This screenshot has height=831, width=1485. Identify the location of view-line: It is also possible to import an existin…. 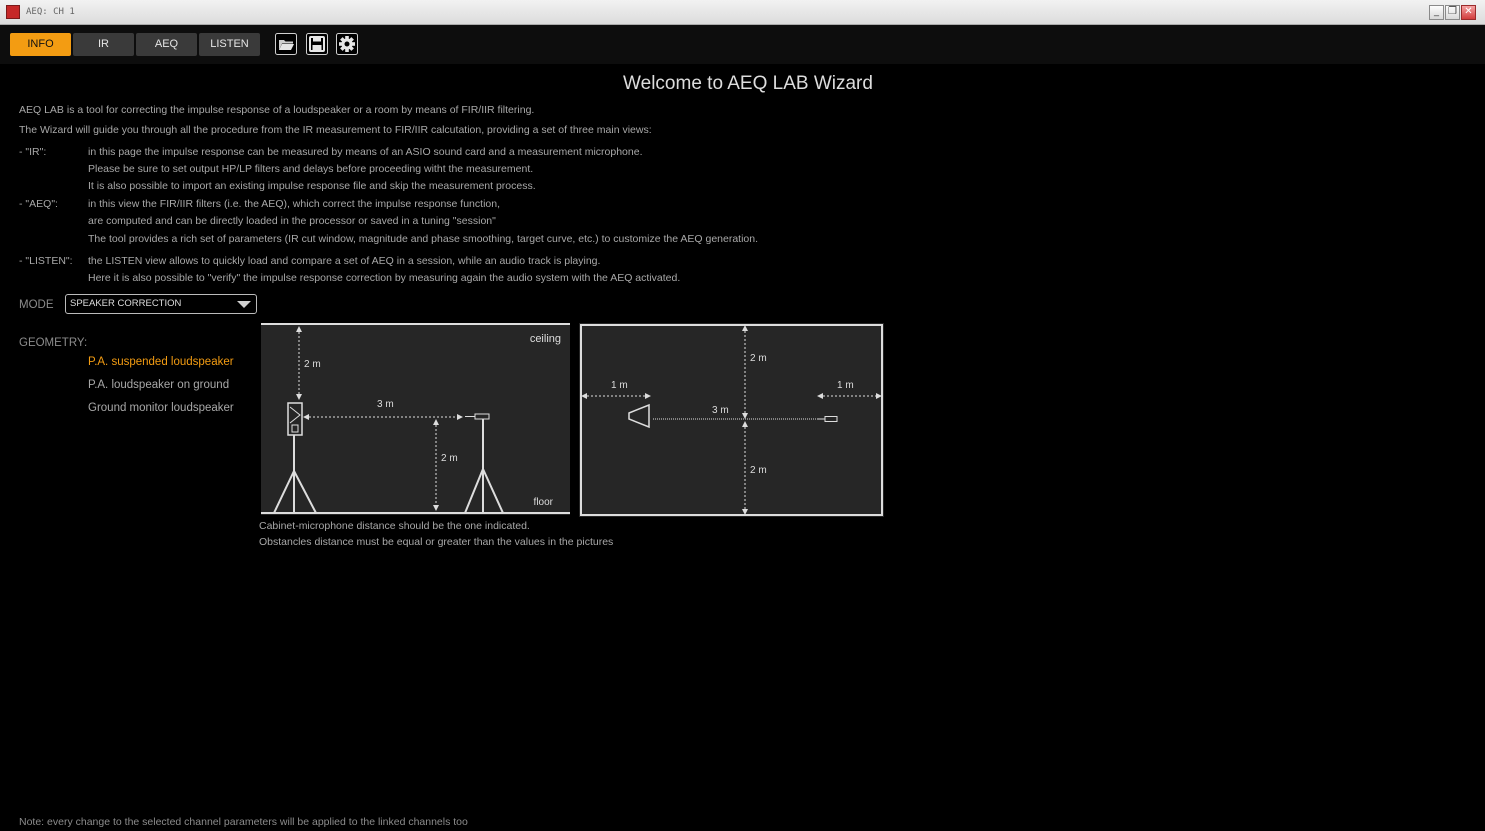
(312, 186).